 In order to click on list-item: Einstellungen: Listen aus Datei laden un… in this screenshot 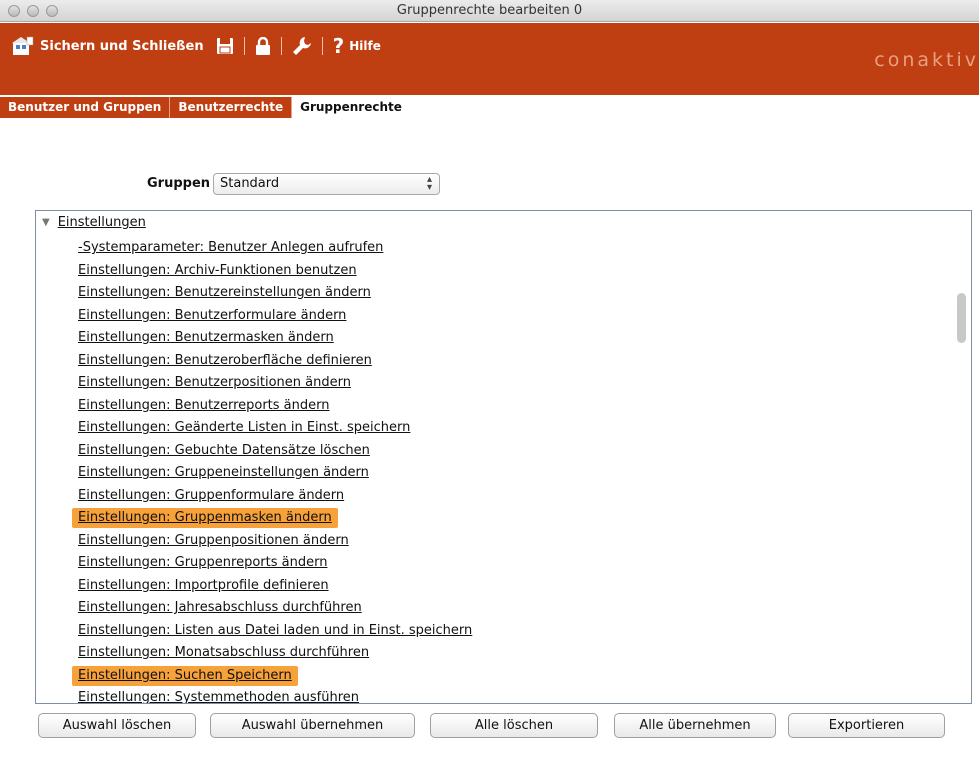, I will do `click(275, 631)`.